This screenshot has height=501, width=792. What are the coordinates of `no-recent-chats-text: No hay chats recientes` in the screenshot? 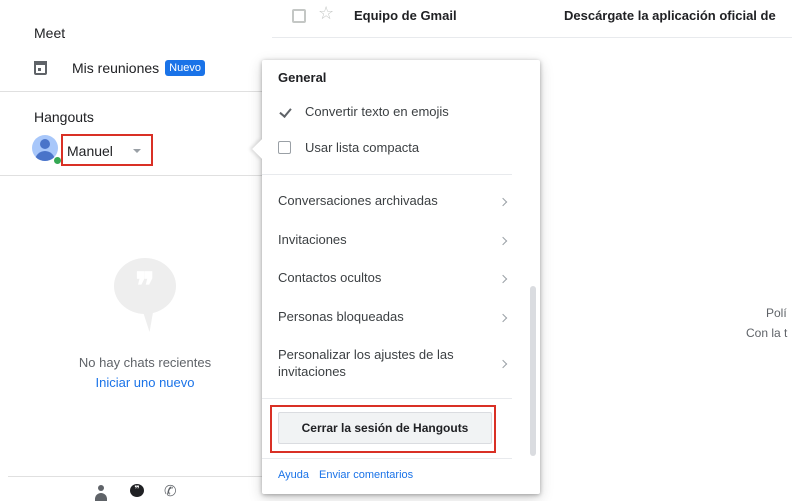 It's located at (145, 362).